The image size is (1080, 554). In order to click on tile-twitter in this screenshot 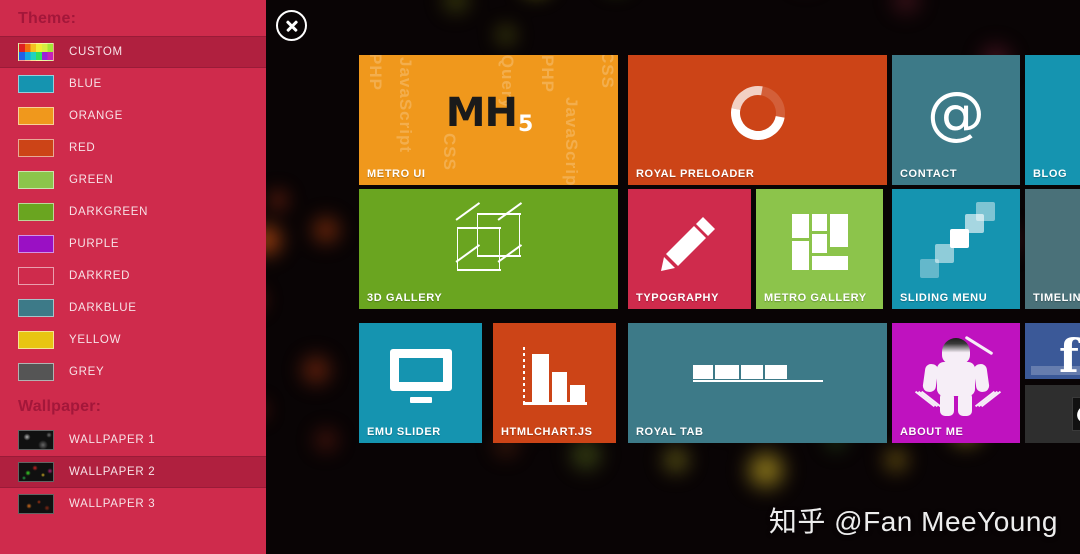, I will do `click(1052, 414)`.